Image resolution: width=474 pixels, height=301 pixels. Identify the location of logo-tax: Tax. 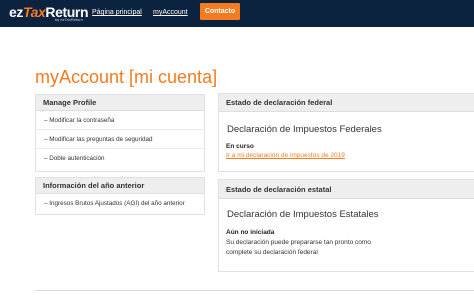
(34, 12).